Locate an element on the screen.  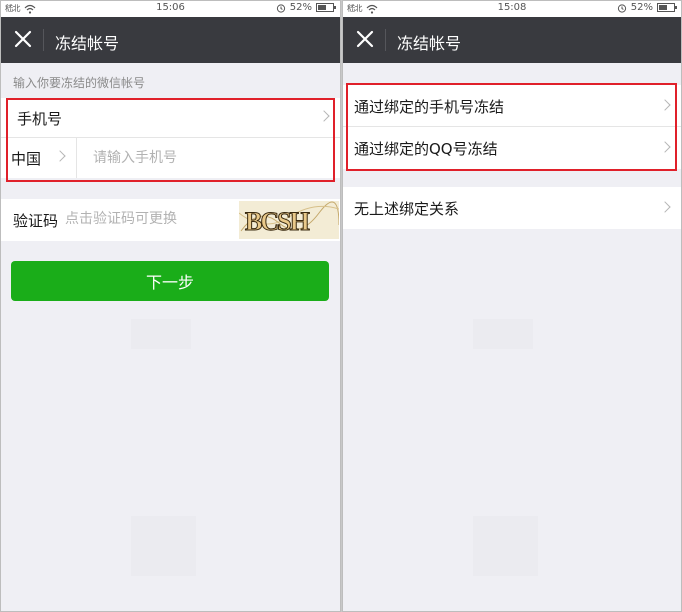
captcha-row: 验证码 BCSH is located at coordinates (170, 220).